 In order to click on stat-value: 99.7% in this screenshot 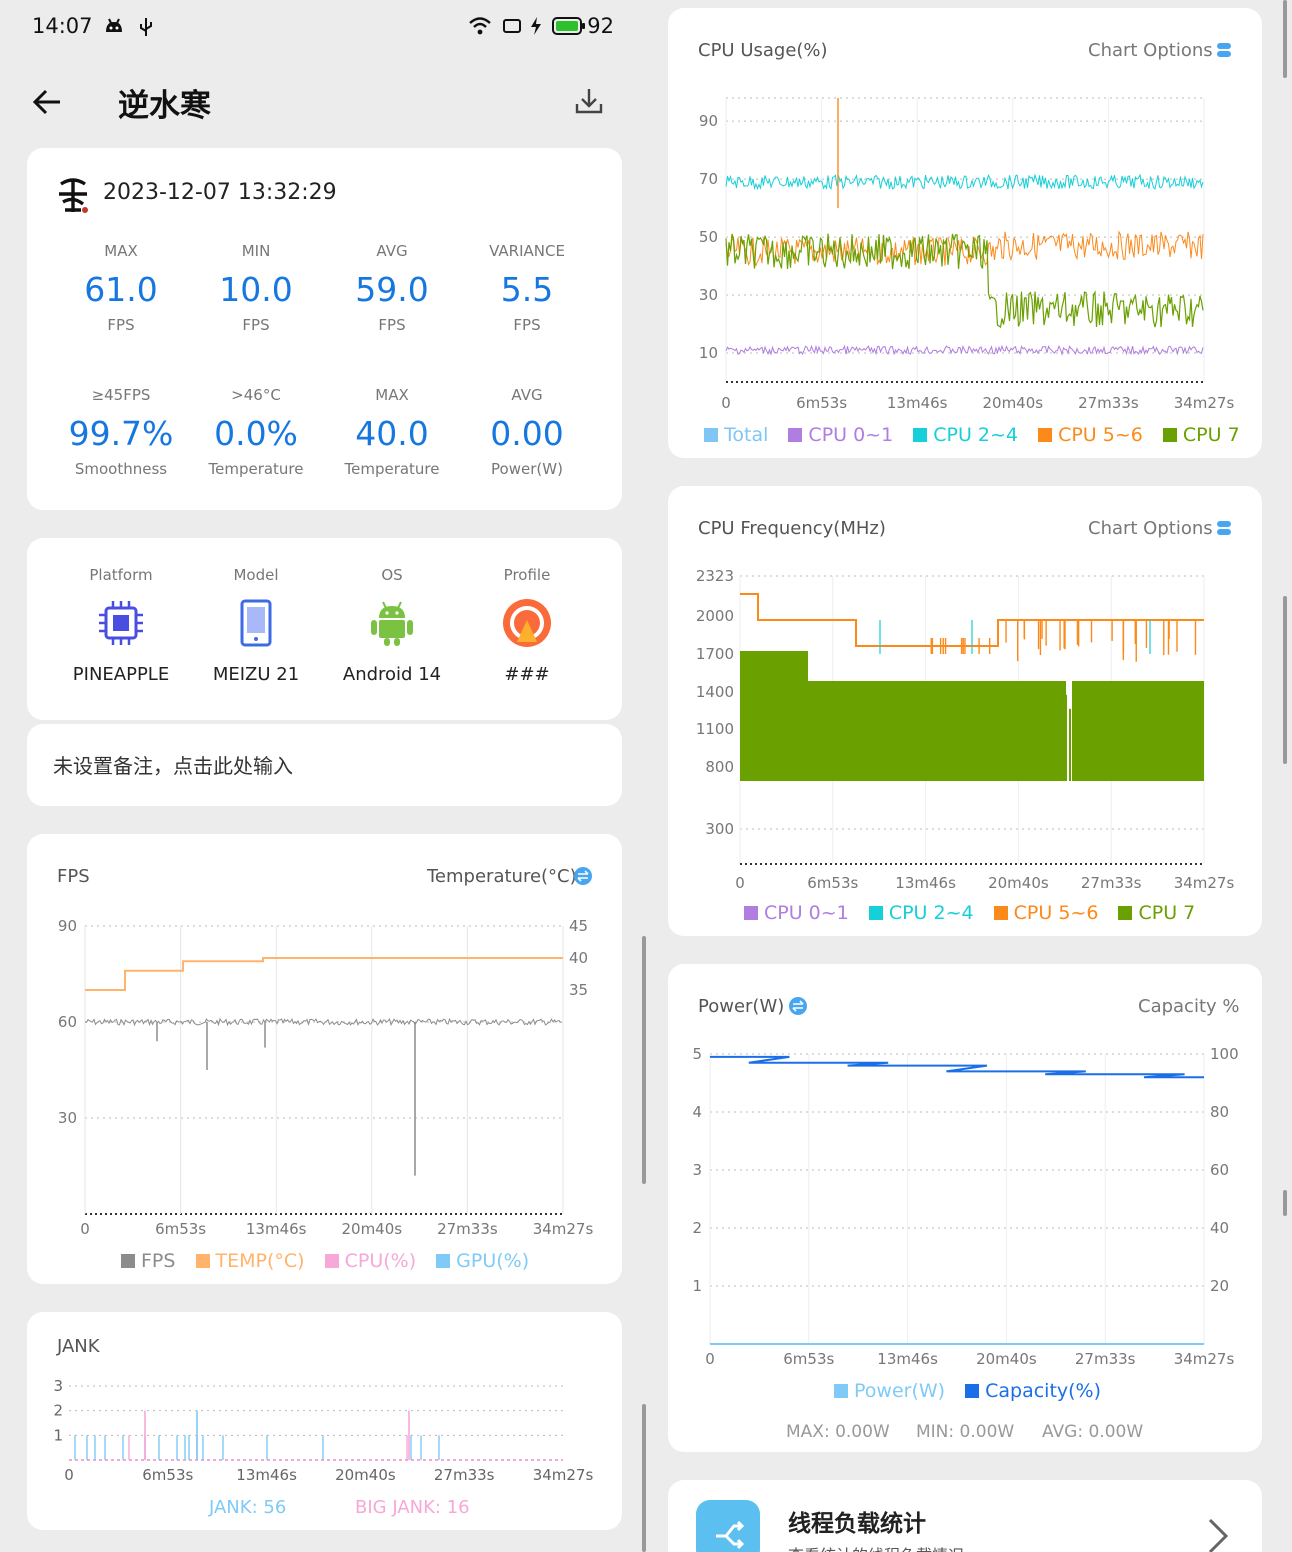, I will do `click(121, 433)`.